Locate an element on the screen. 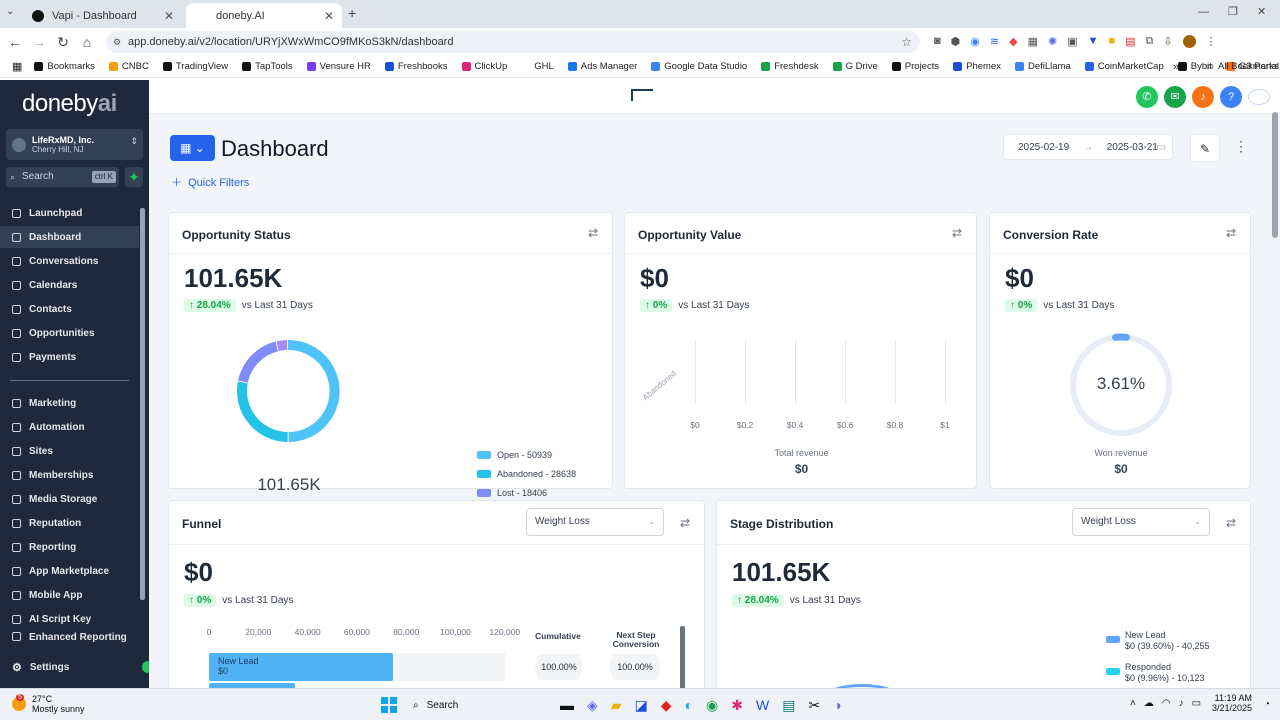  sidebar-item-reputation: Reputation is located at coordinates (69, 523).